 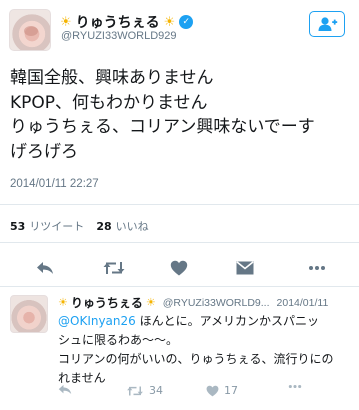 What do you see at coordinates (132, 226) in the screenshot?
I see `like-label: いいね` at bounding box center [132, 226].